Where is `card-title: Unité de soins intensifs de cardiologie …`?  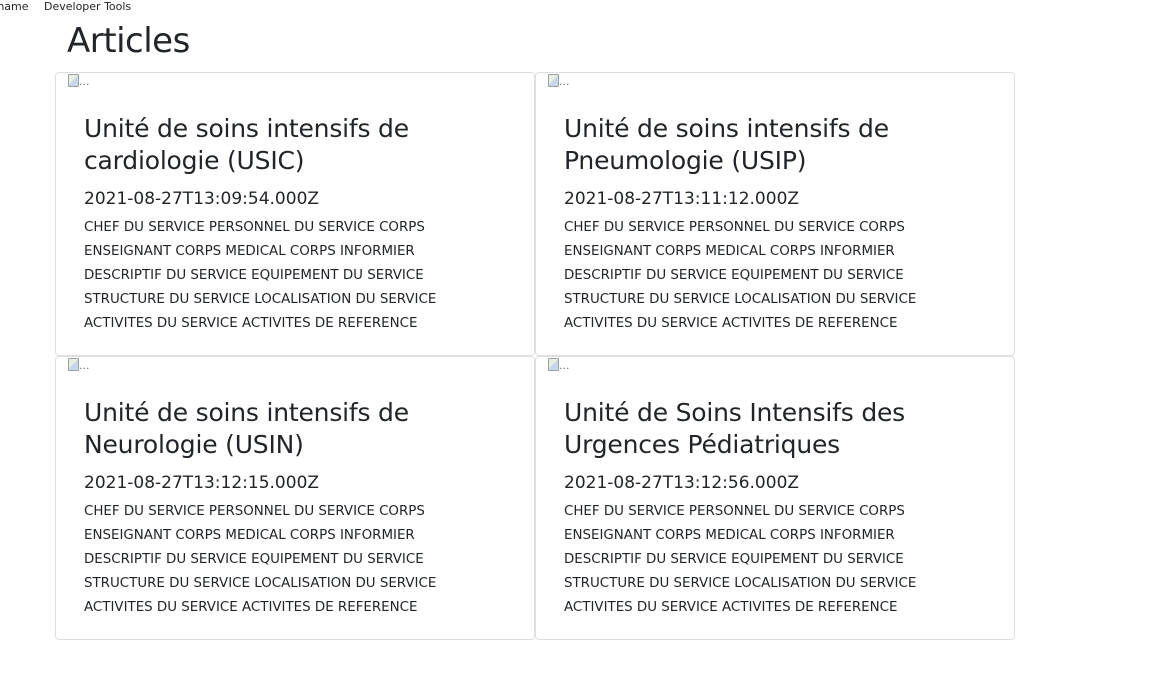
card-title: Unité de soins intensifs de cardiologie … is located at coordinates (246, 144).